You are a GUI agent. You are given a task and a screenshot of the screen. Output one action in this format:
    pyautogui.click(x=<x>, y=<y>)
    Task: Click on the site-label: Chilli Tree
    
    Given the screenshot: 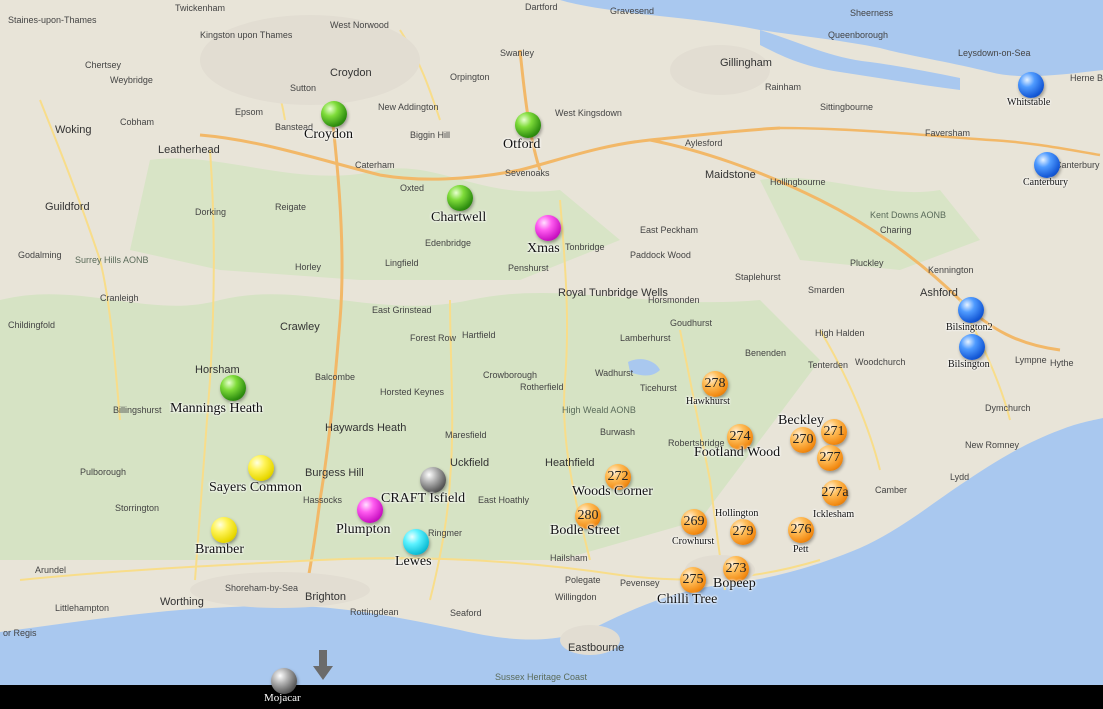 What is the action you would take?
    pyautogui.click(x=687, y=599)
    